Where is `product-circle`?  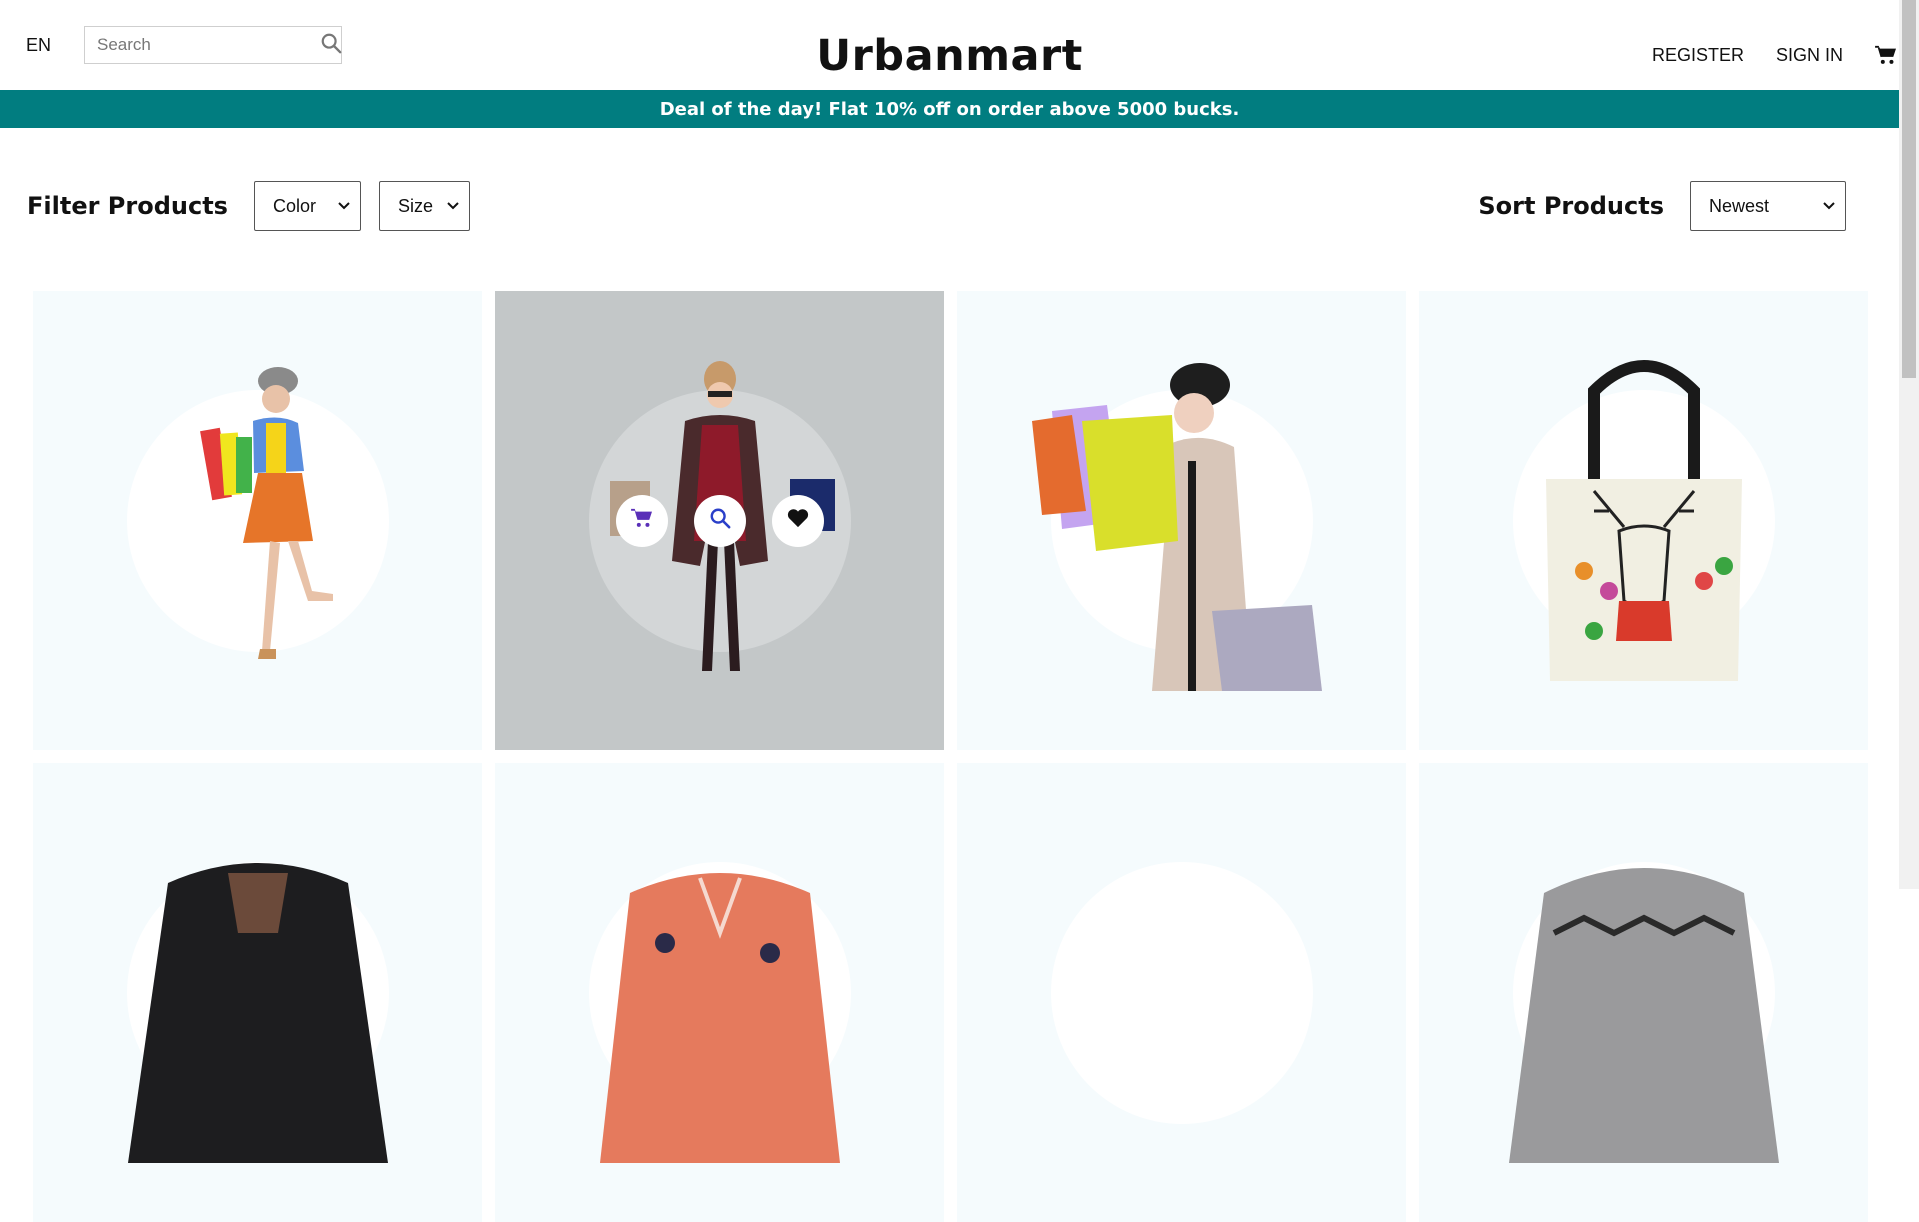 product-circle is located at coordinates (1181, 992).